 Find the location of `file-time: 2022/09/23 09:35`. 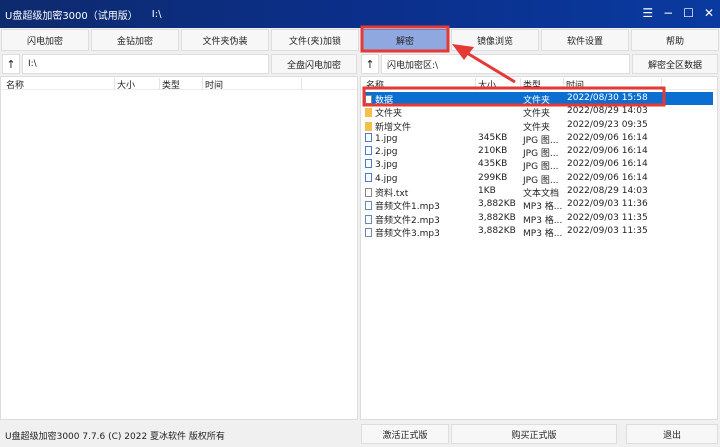

file-time: 2022/09/23 09:35 is located at coordinates (607, 124).